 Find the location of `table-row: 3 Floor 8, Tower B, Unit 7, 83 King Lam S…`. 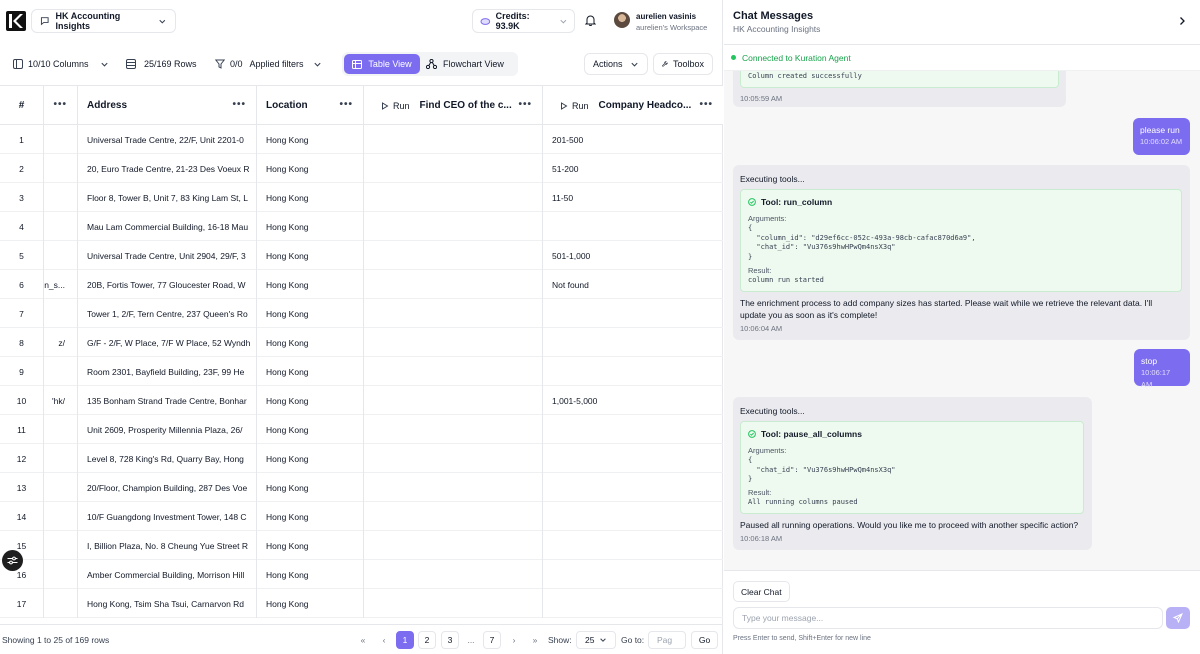

table-row: 3 Floor 8, Tower B, Unit 7, 83 King Lam S… is located at coordinates (361, 197).